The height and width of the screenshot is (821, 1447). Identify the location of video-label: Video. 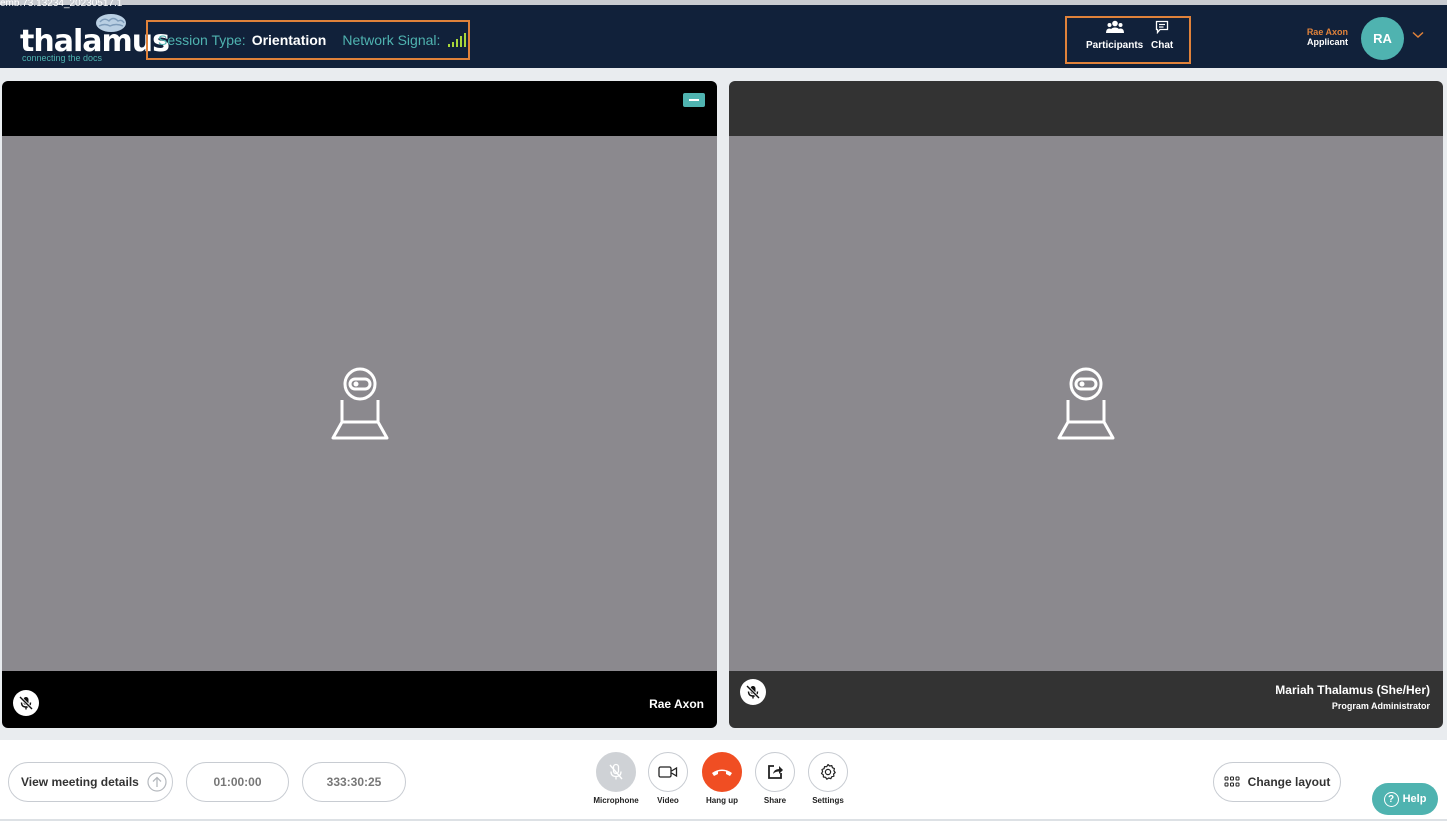
(668, 800).